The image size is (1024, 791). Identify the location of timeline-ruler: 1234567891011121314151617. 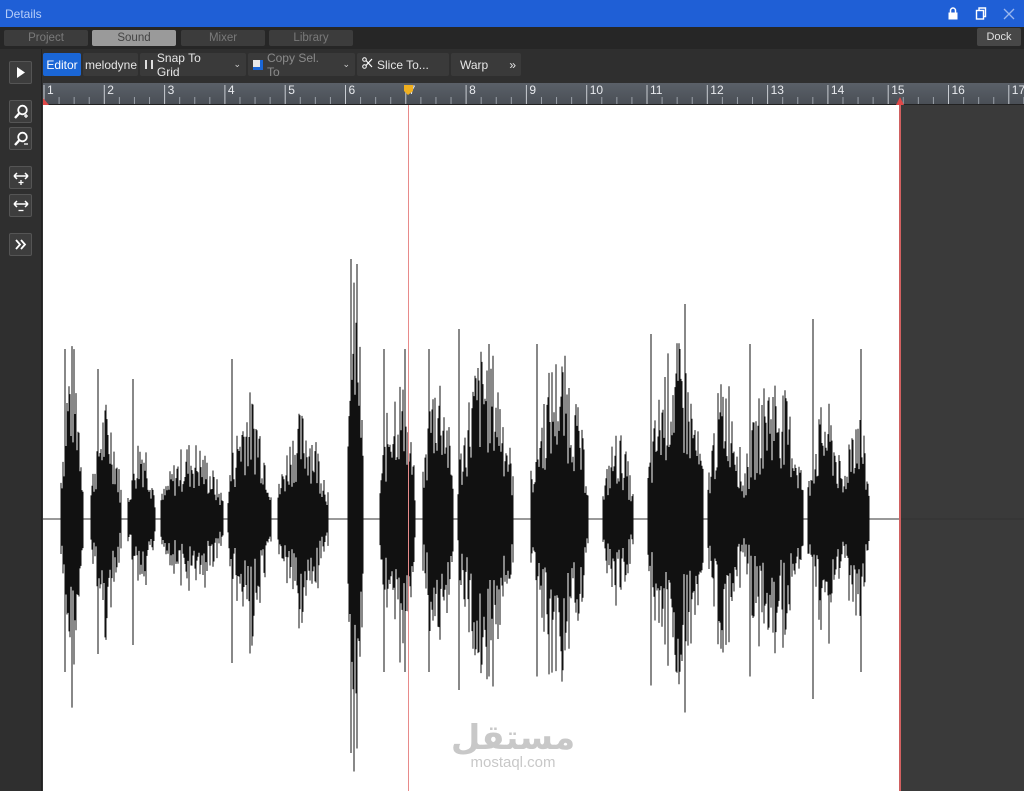
(533, 94).